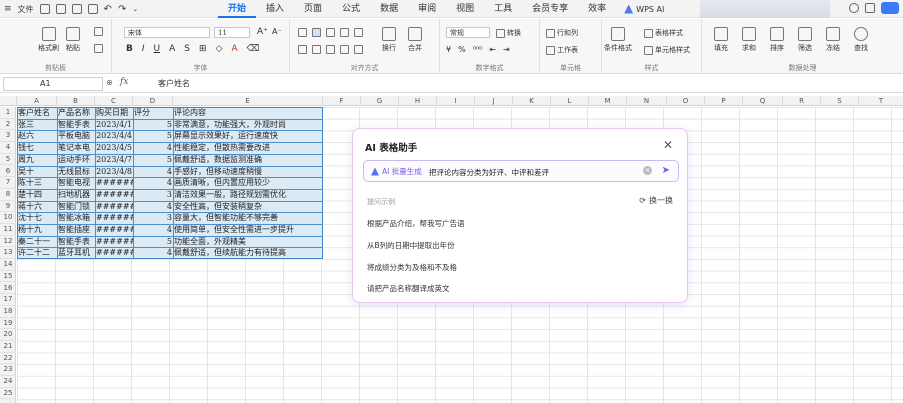  What do you see at coordinates (76, 183) in the screenshot?
I see `table-cell: 智能电视` at bounding box center [76, 183].